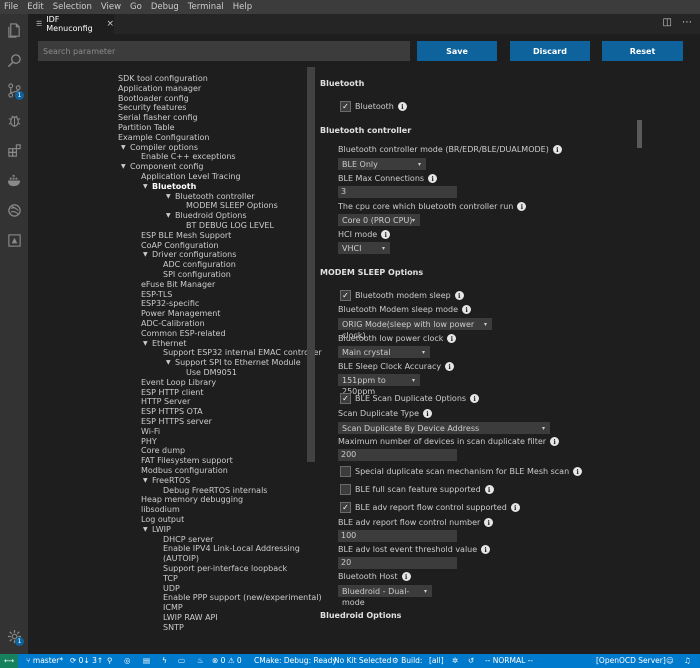 This screenshot has width=700, height=668. I want to click on tree-item: ESP HTTPS server, so click(176, 422).